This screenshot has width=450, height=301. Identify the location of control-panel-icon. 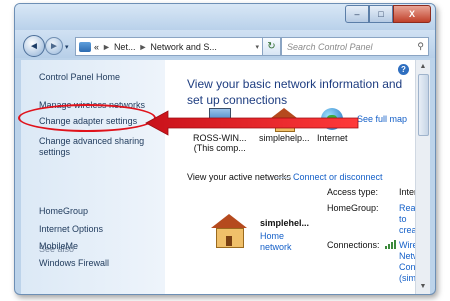
(85, 46).